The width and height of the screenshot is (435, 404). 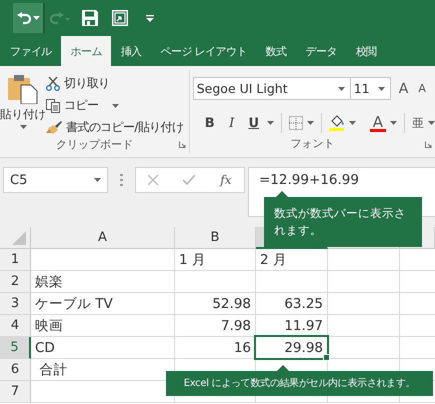 I want to click on cut-button: 切り取り, so click(x=115, y=83).